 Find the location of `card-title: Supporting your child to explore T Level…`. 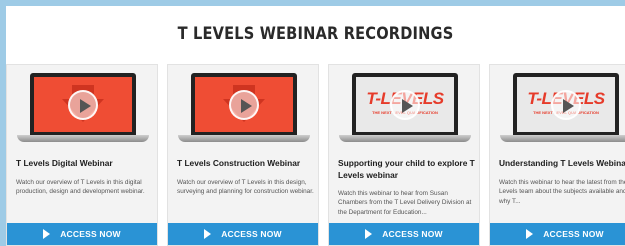

card-title: Supporting your child to explore T Level… is located at coordinates (408, 169).